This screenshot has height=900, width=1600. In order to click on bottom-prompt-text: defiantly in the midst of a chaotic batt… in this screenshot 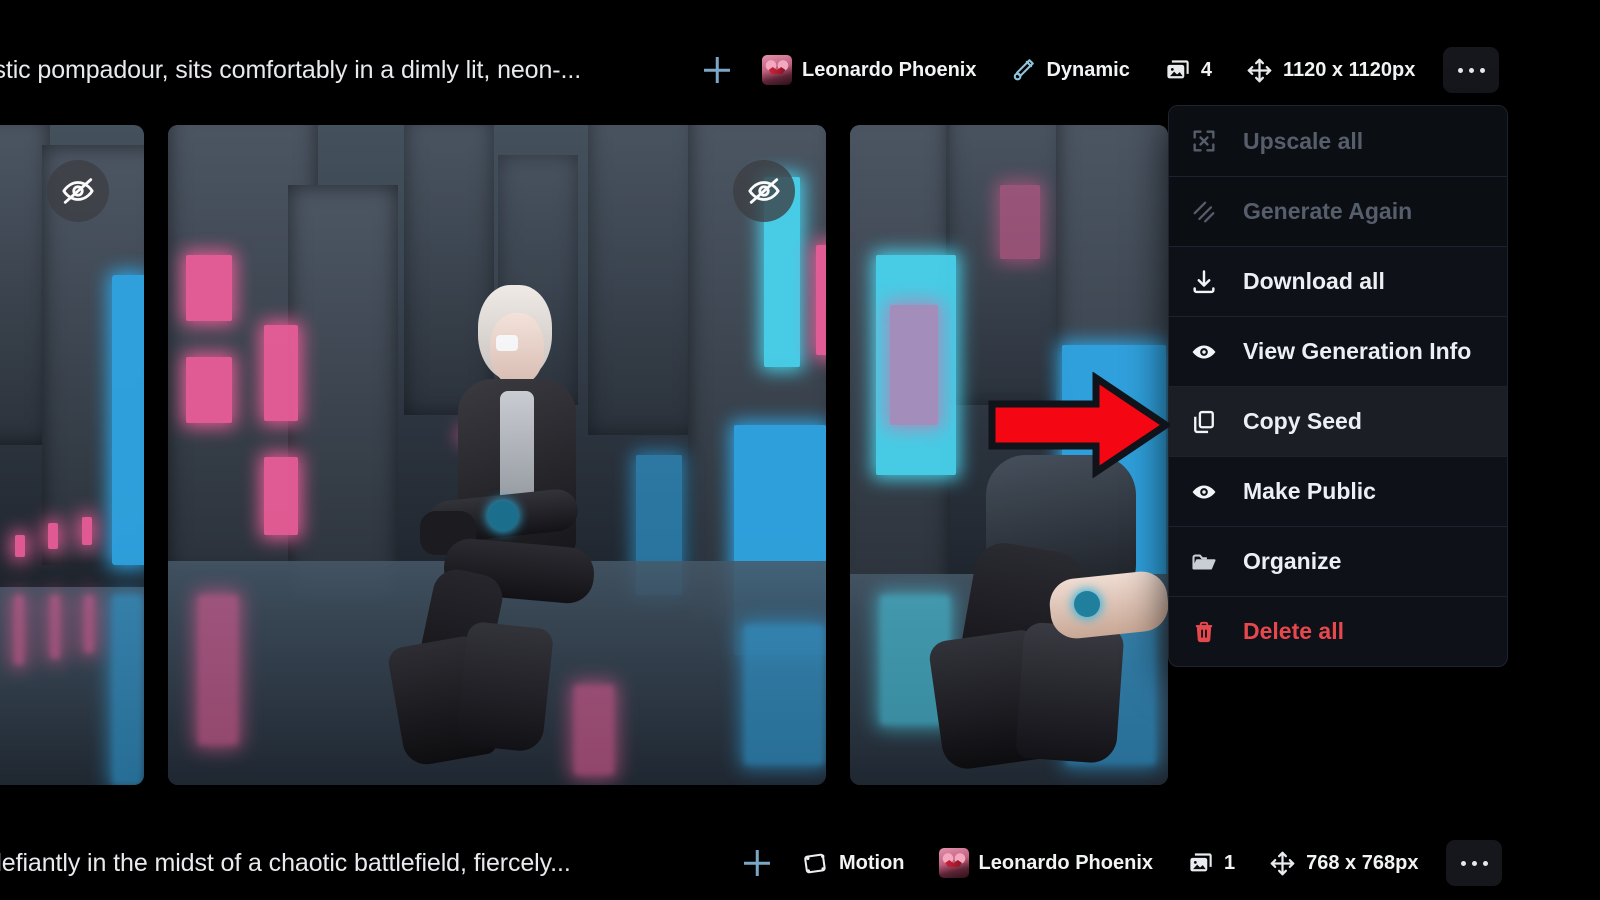, I will do `click(359, 863)`.